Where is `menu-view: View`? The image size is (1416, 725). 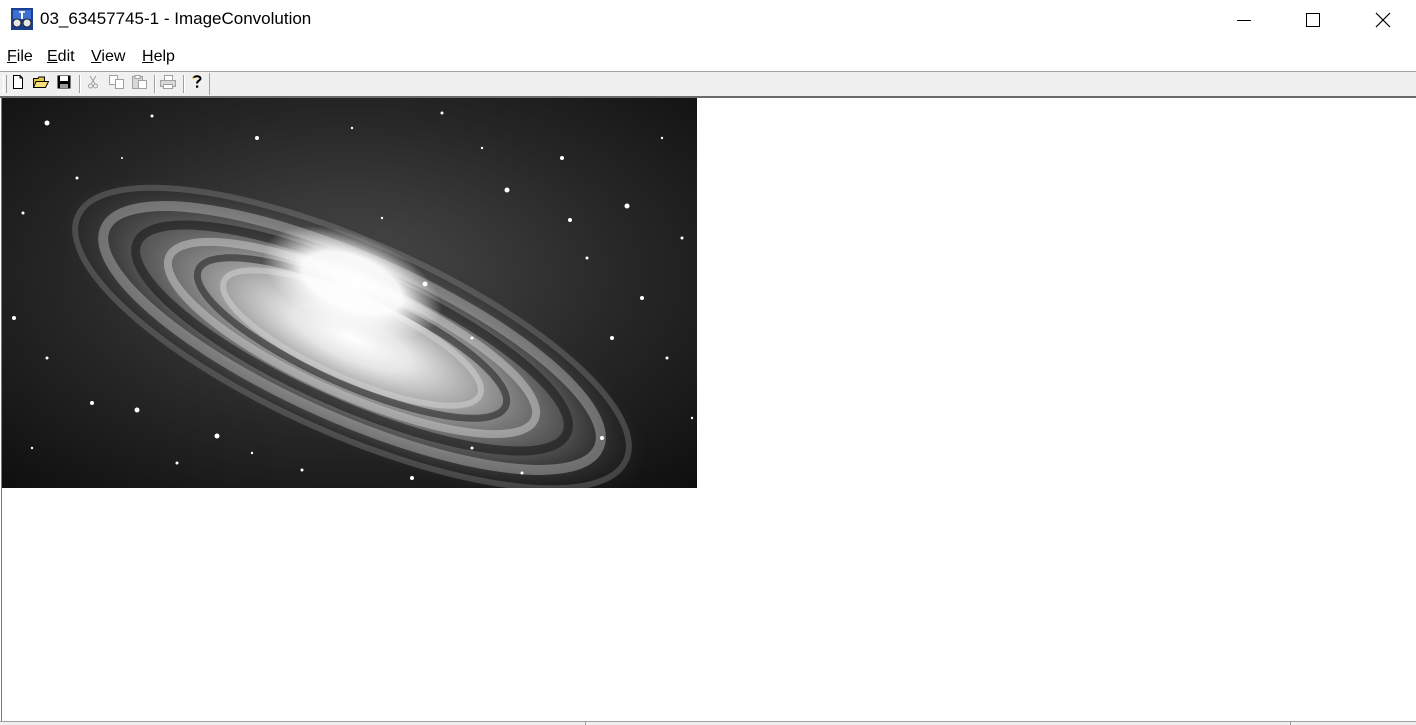
menu-view: View is located at coordinates (108, 57).